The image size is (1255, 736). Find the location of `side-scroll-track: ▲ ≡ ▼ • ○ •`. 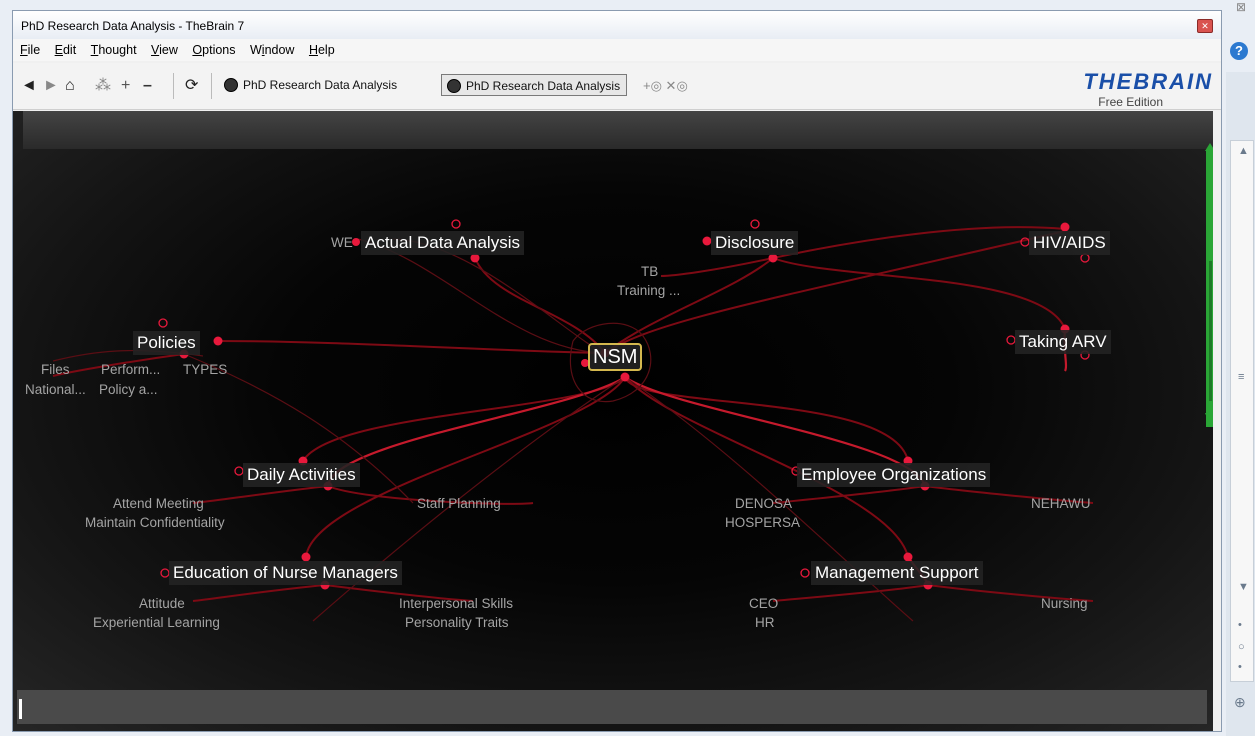

side-scroll-track: ▲ ≡ ▼ • ○ • is located at coordinates (1242, 411).